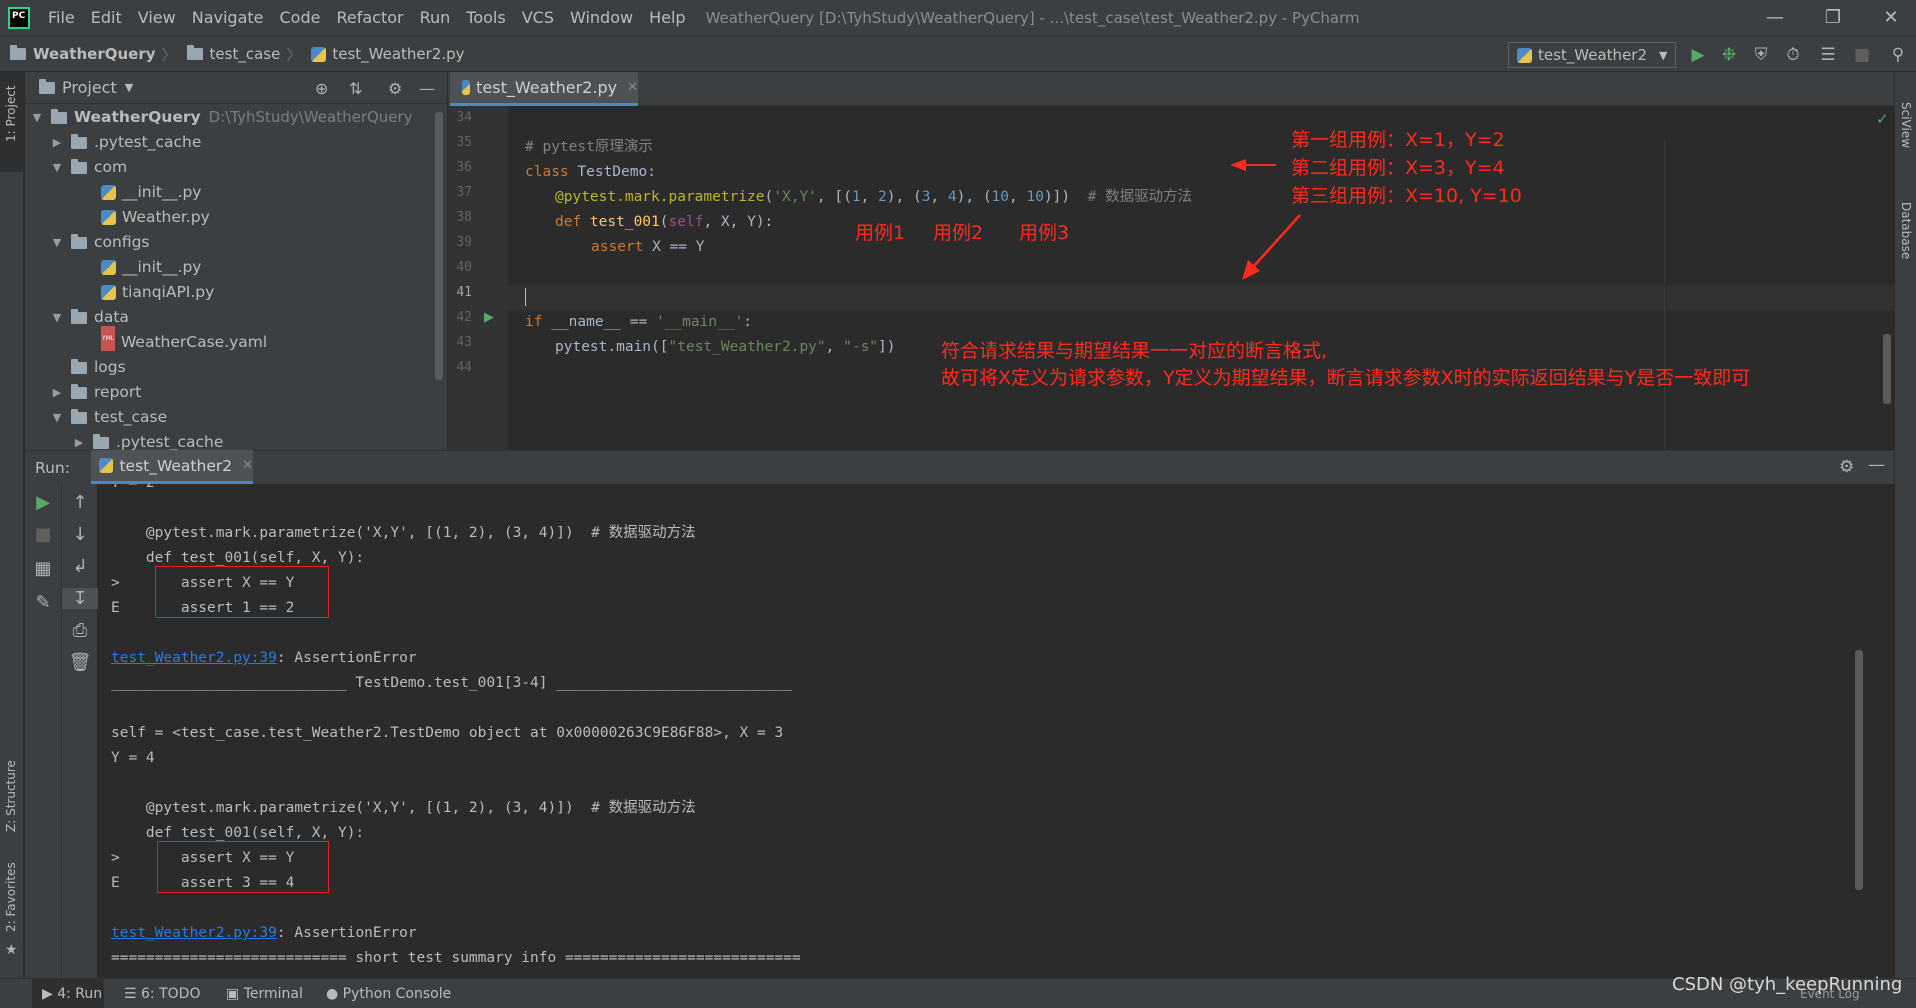 The image size is (1916, 1008). What do you see at coordinates (1729, 55) in the screenshot?
I see `debug-icon: ❉` at bounding box center [1729, 55].